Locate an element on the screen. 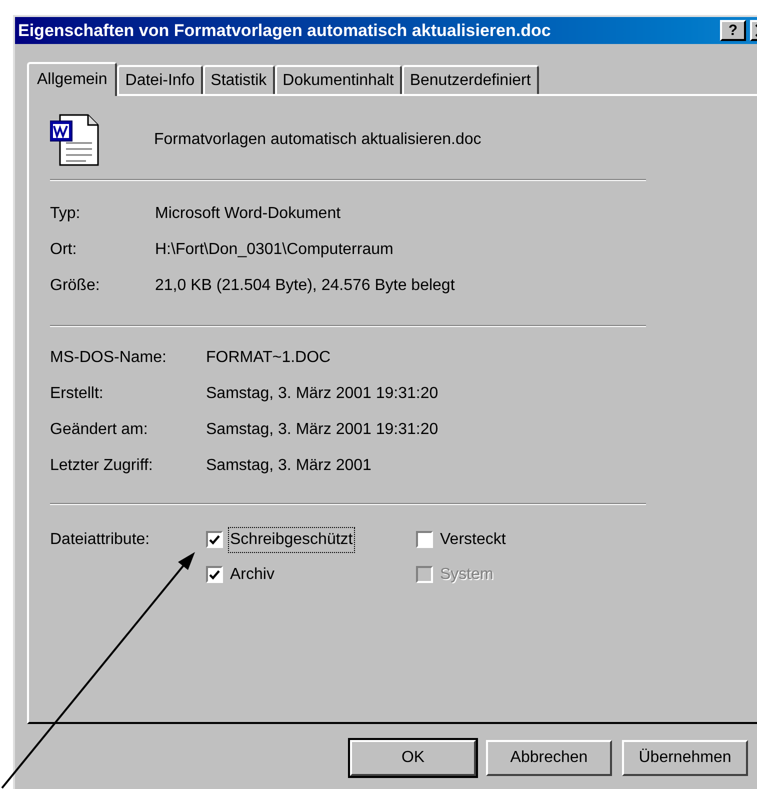 Image resolution: width=757 pixels, height=789 pixels. file-name: Formatvorlagen automatisch aktualisieren.doc is located at coordinates (318, 140).